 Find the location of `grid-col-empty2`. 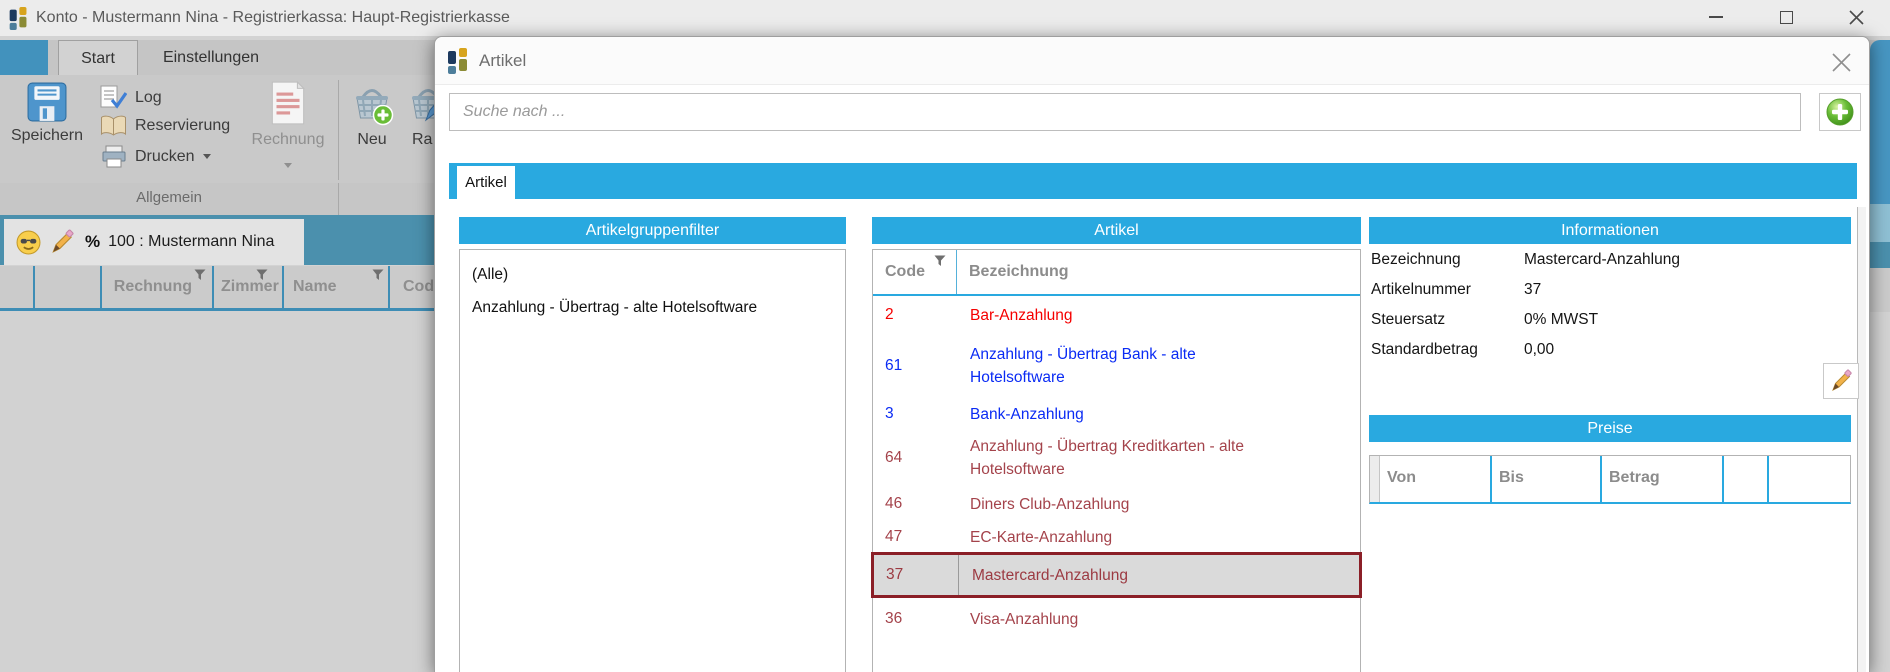

grid-col-empty2 is located at coordinates (66, 287).